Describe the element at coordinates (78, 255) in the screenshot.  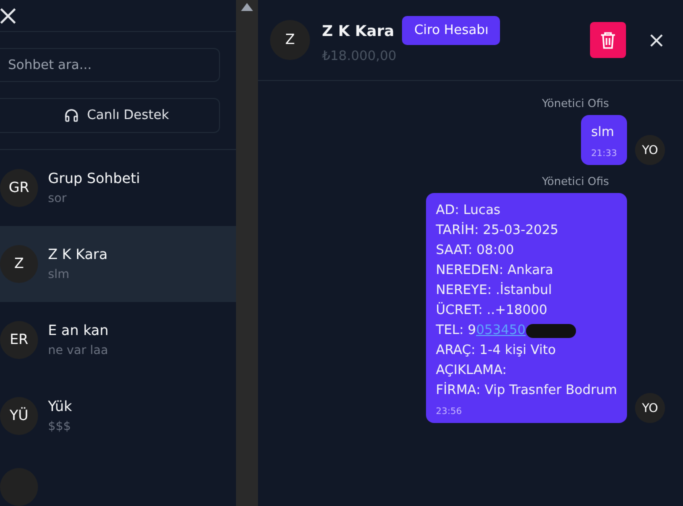
I see `chat-name: Z K Kara` at that location.